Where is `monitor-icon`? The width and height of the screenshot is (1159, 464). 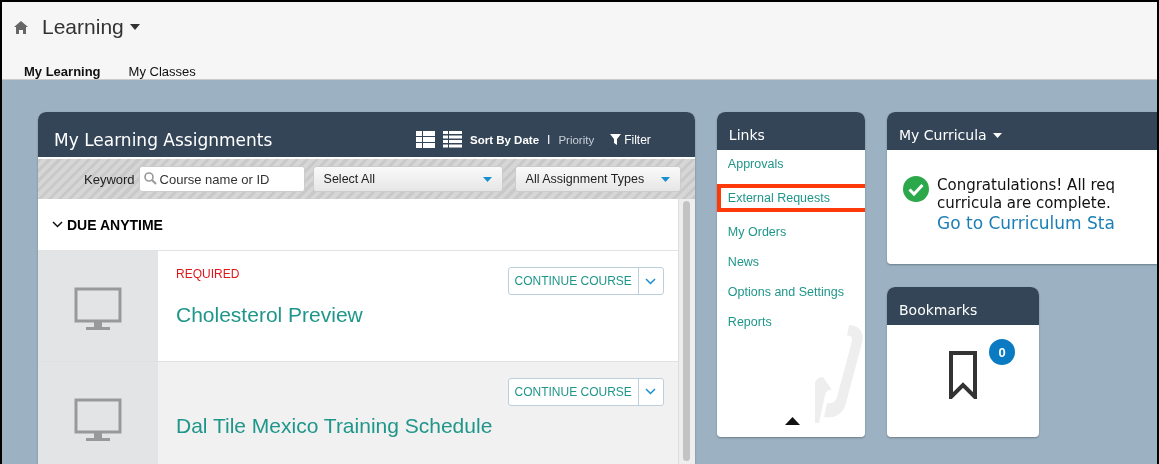 monitor-icon is located at coordinates (98, 420).